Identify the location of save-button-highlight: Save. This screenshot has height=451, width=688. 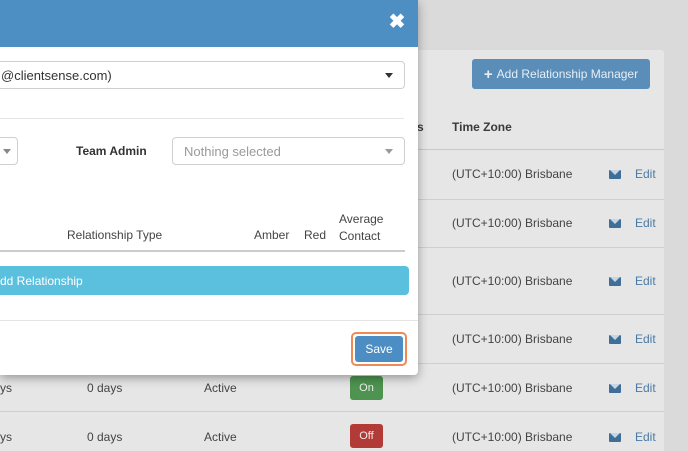
(379, 349).